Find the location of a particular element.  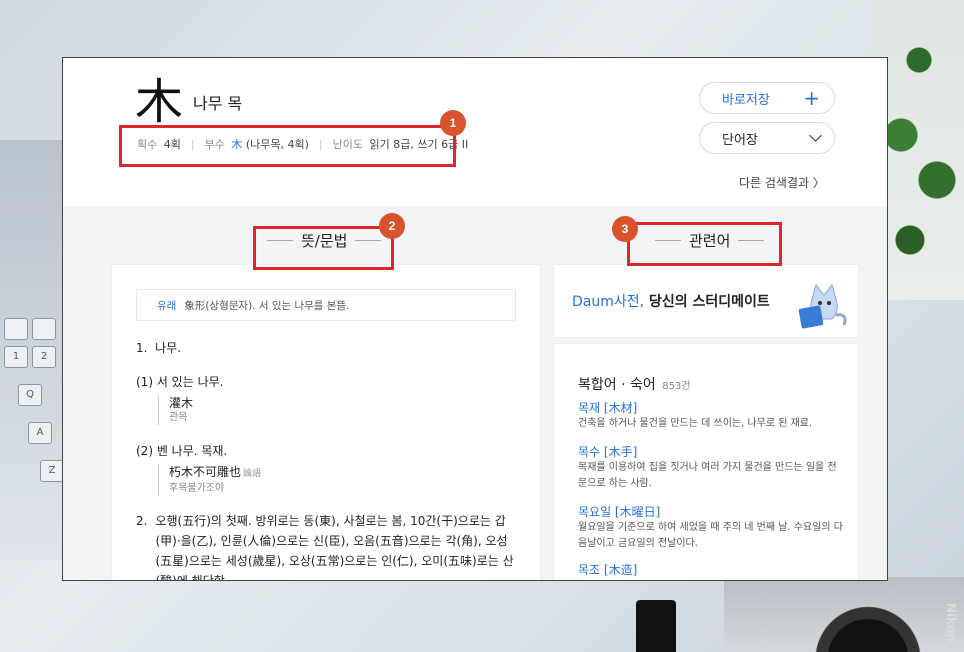

sub-definition-text: 벤 나무. 목재. is located at coordinates (192, 451).